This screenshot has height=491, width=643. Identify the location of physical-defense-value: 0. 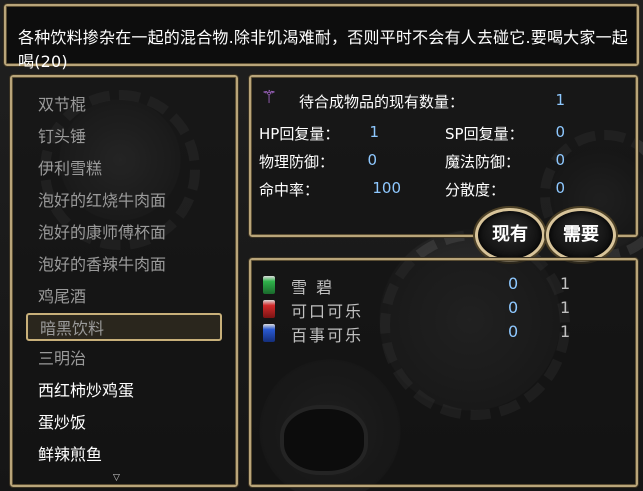
(372, 160).